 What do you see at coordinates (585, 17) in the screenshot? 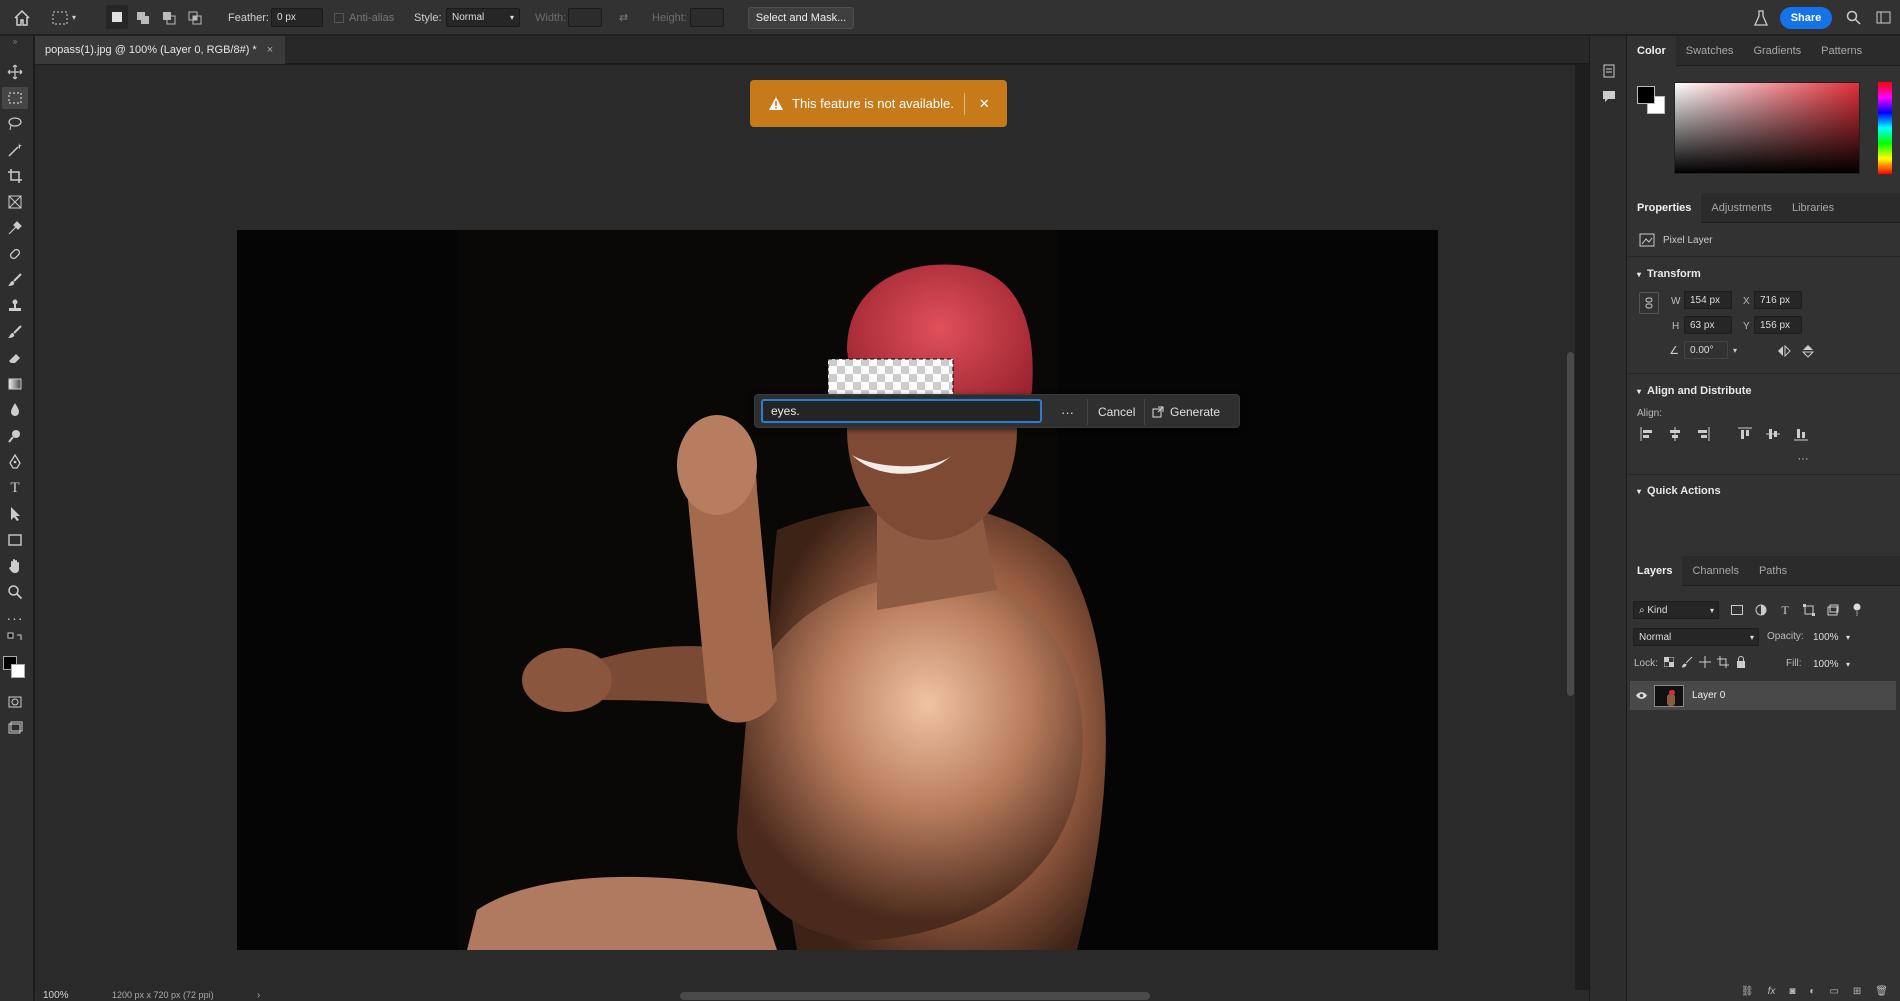
I see `width-input` at bounding box center [585, 17].